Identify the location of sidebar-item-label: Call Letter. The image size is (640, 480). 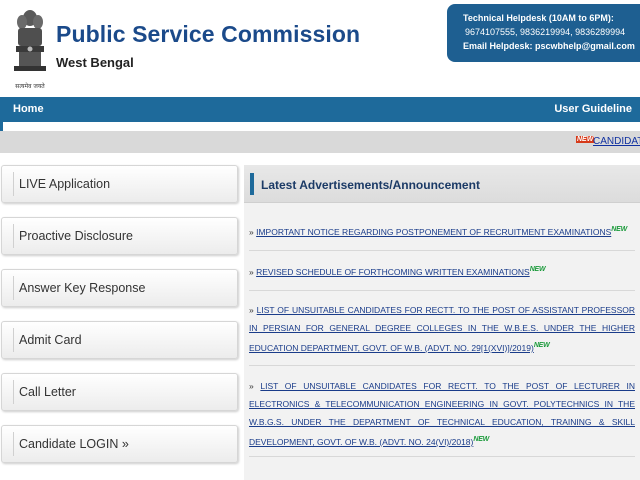
(47, 392).